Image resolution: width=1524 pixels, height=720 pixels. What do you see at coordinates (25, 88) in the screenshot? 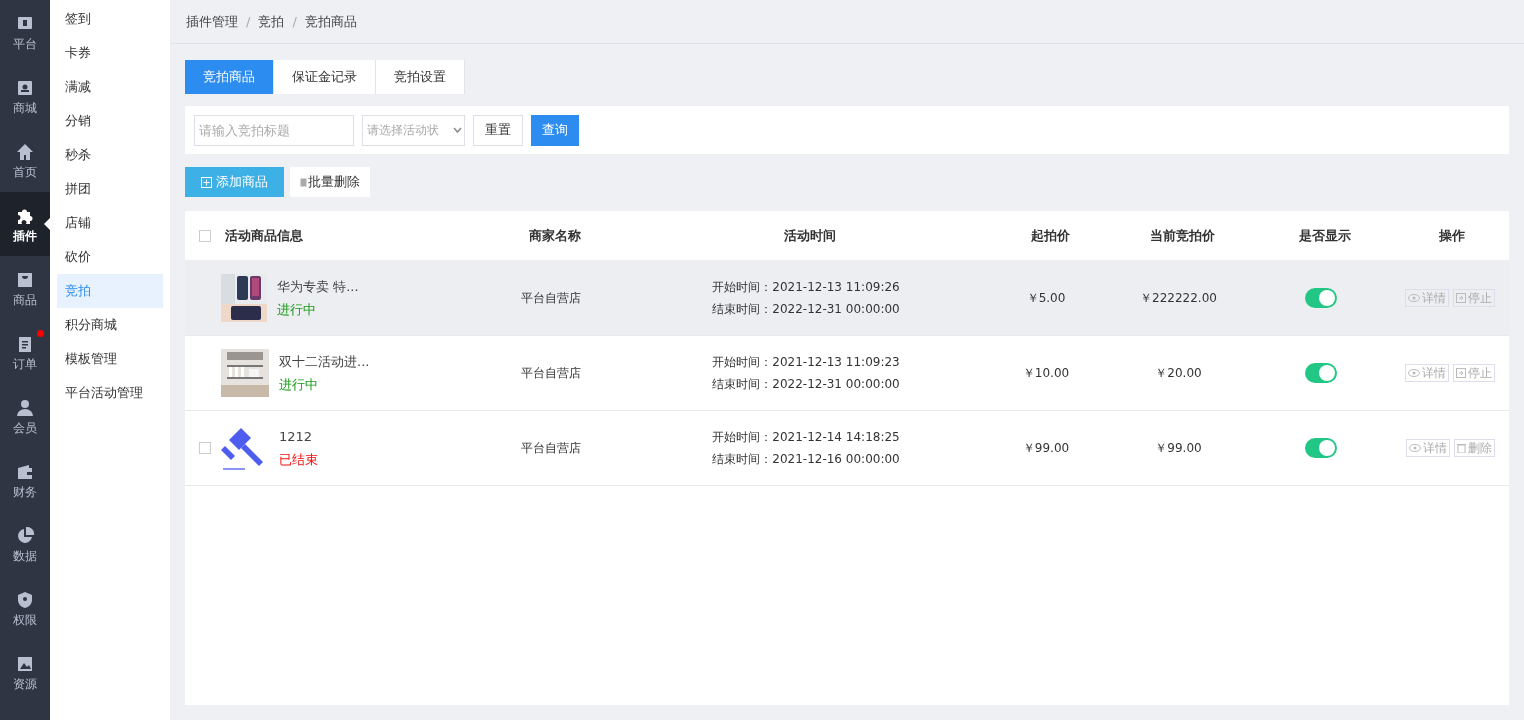
I see `storefront-icon` at bounding box center [25, 88].